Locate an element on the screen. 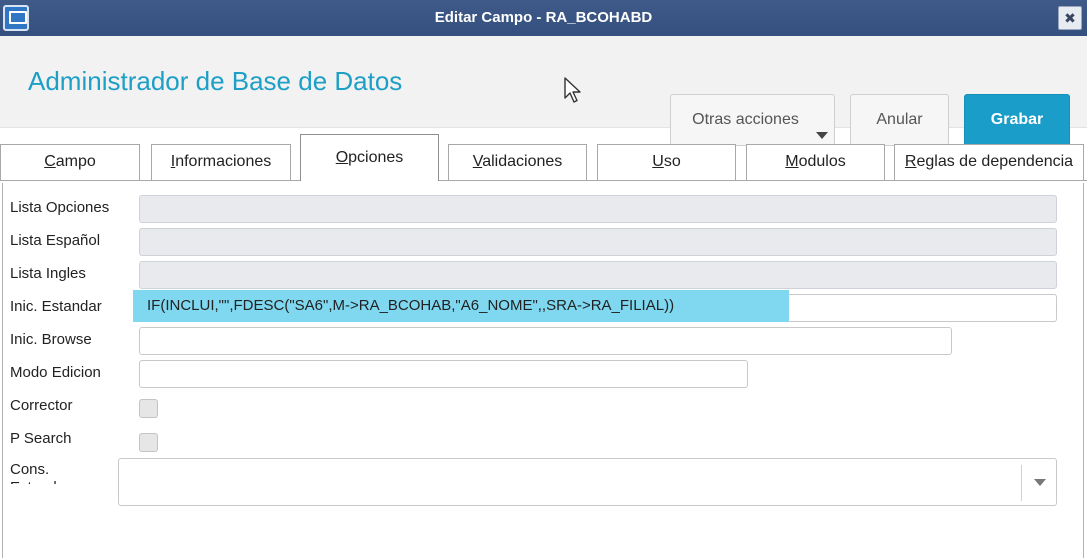 This screenshot has width=1087, height=558. tab-label: alidaciones is located at coordinates (522, 161).